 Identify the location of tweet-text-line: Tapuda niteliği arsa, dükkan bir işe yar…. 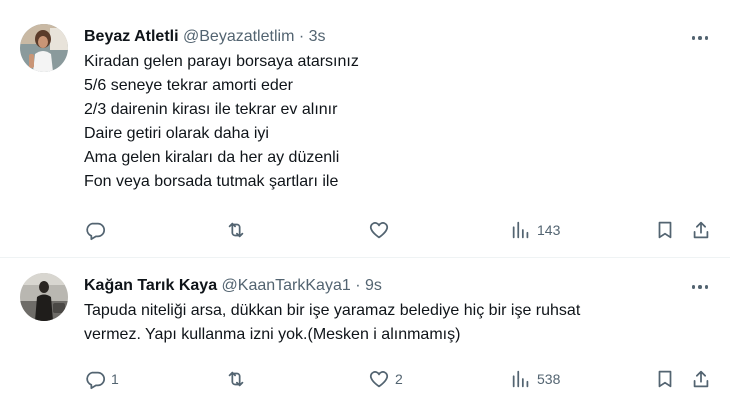
(332, 310).